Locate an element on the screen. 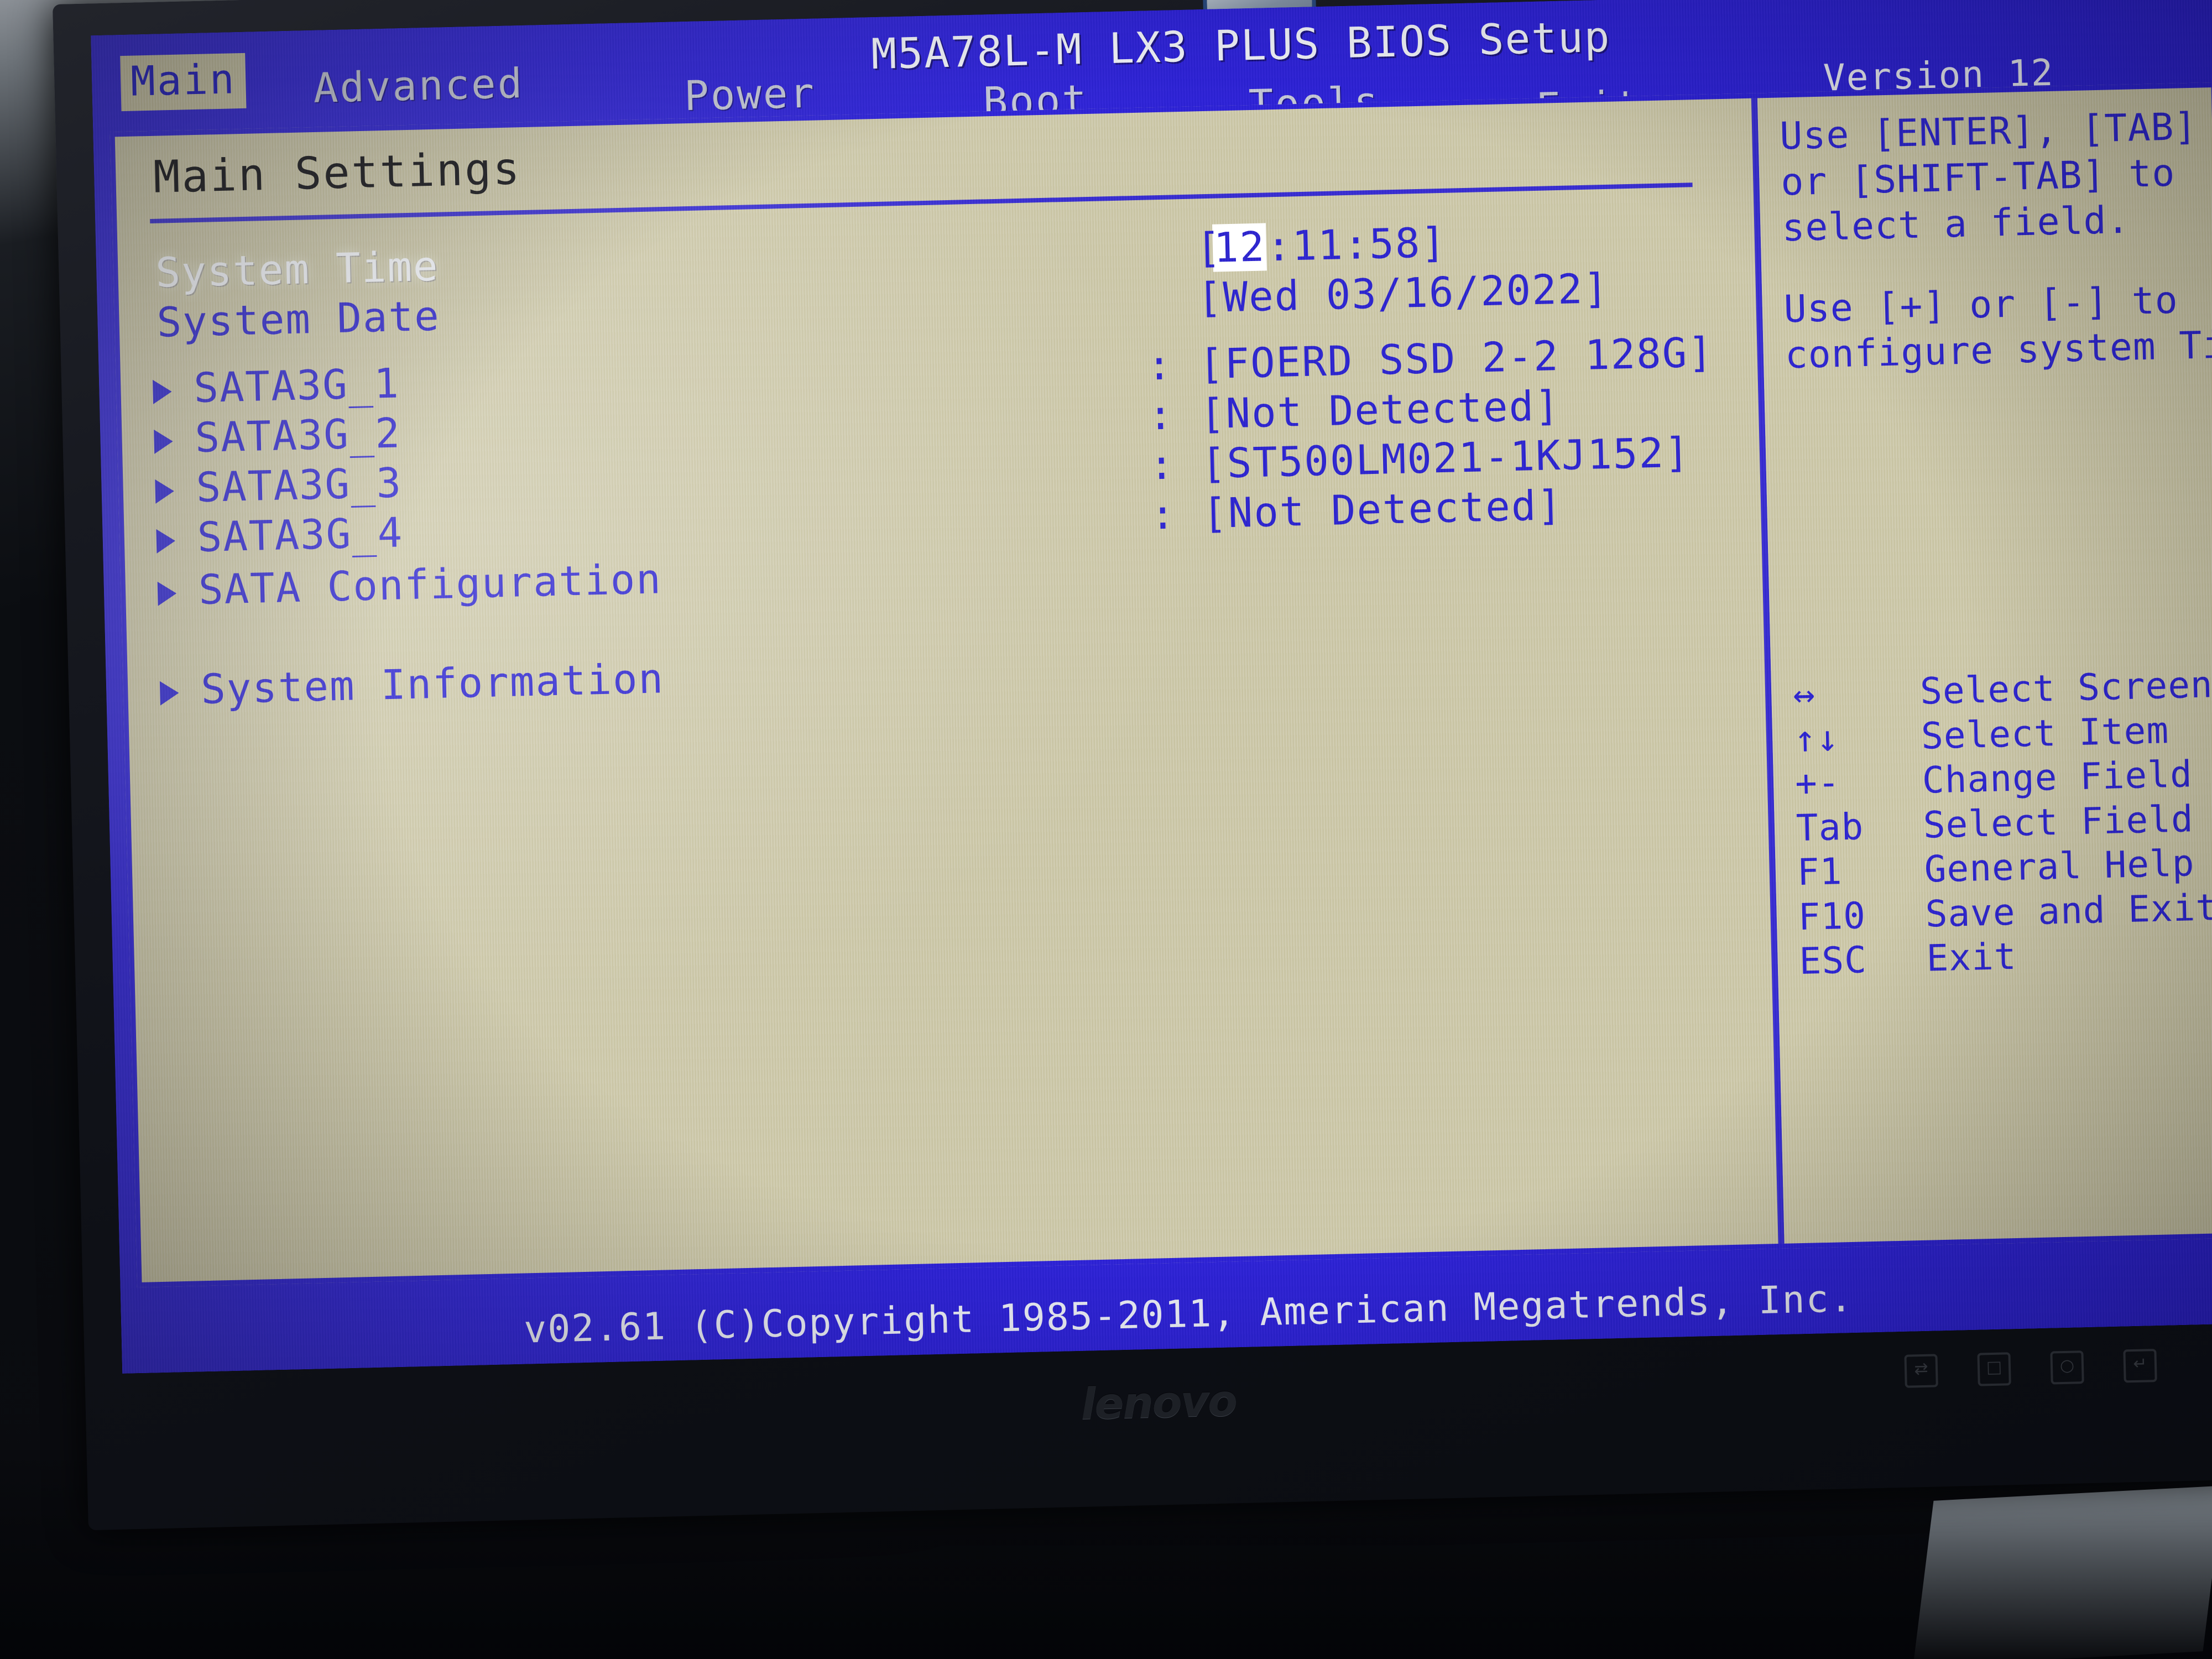 The width and height of the screenshot is (2212, 1659). colon-sata3g-4: : is located at coordinates (1163, 515).